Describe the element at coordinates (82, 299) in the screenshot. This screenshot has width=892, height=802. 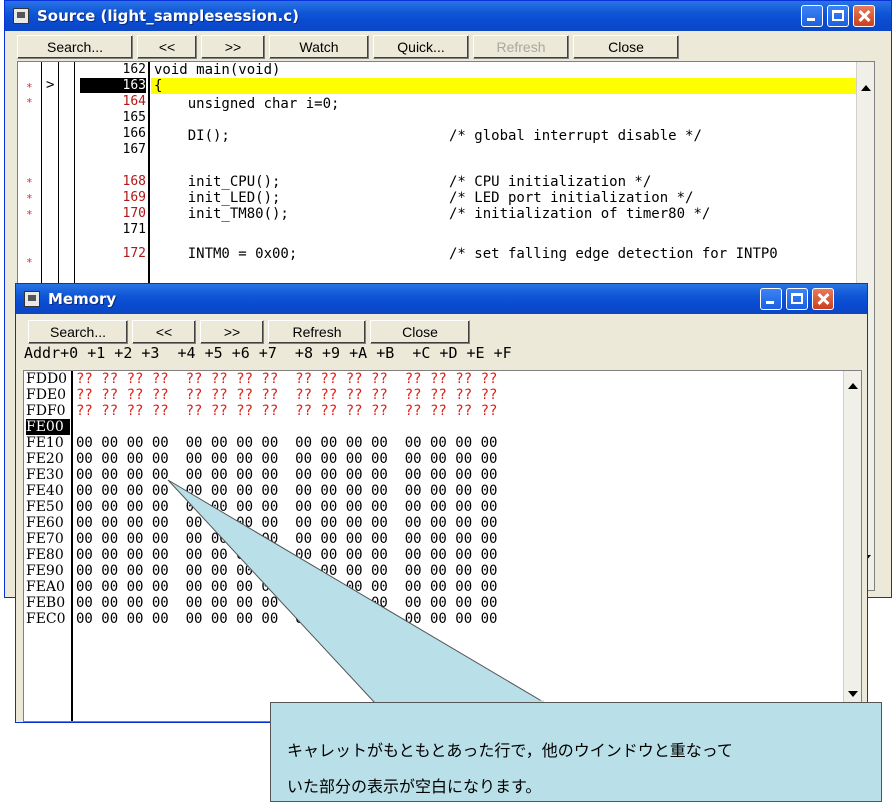
I see `memory-window-title: Memory` at that location.